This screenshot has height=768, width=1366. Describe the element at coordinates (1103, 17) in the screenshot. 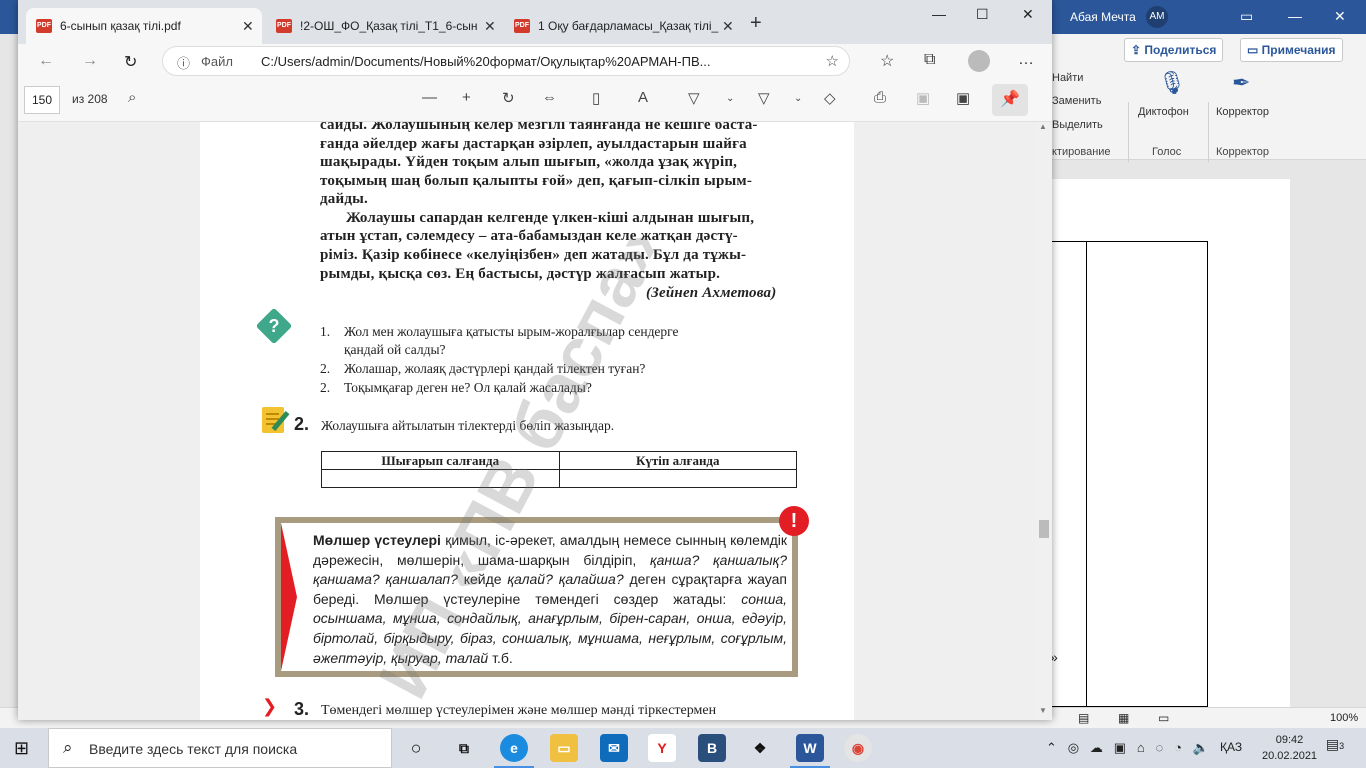

I see `user-name: Абая Мечта` at that location.